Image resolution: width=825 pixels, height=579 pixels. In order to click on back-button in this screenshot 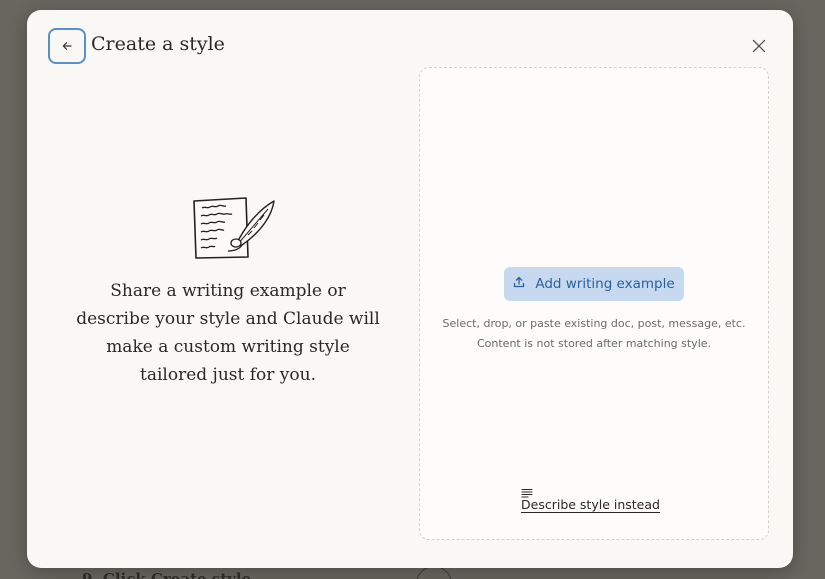, I will do `click(67, 46)`.